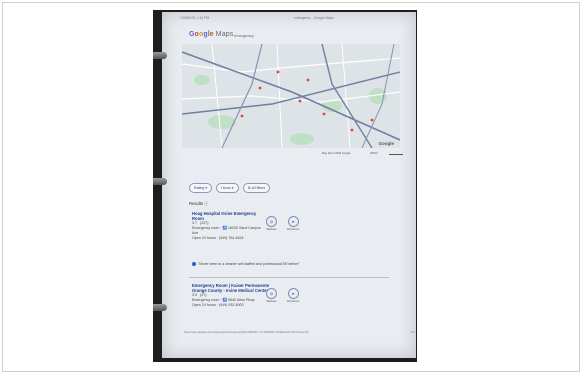  I want to click on print-header-date: 7/26/2023, 1:11 PM, so click(195, 18).